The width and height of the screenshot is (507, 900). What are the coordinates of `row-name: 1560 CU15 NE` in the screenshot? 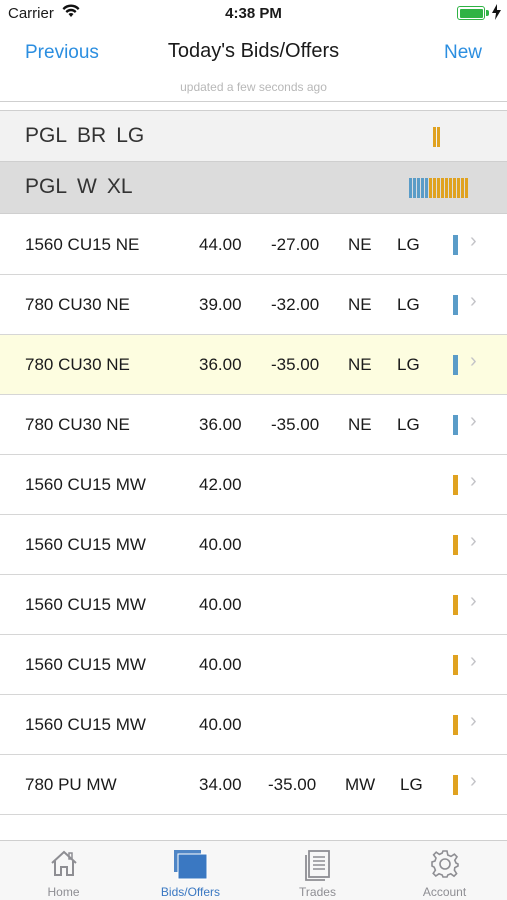 It's located at (82, 244).